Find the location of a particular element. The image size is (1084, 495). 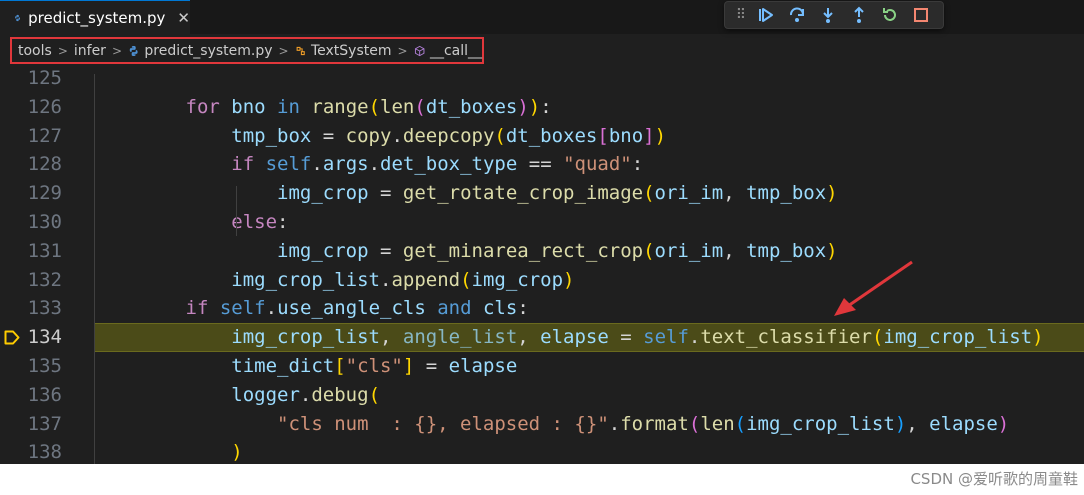

line-number: 134 is located at coordinates (44, 337).